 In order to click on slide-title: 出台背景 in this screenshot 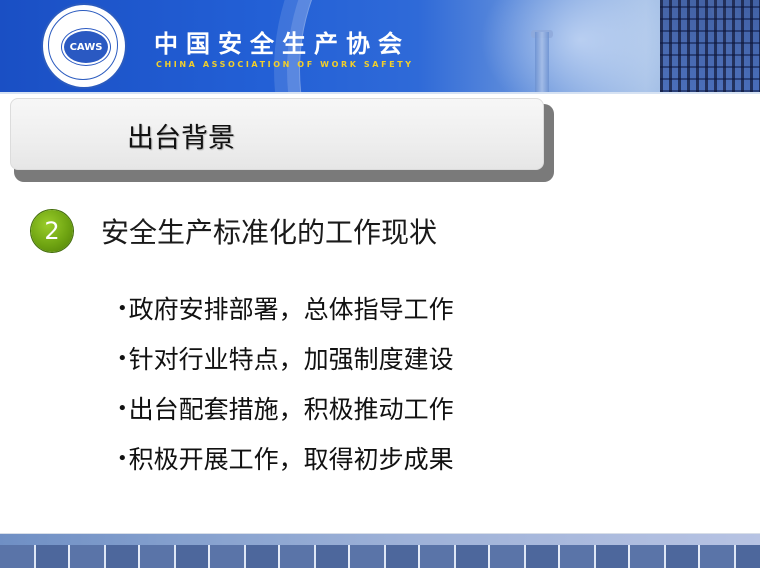, I will do `click(181, 138)`.